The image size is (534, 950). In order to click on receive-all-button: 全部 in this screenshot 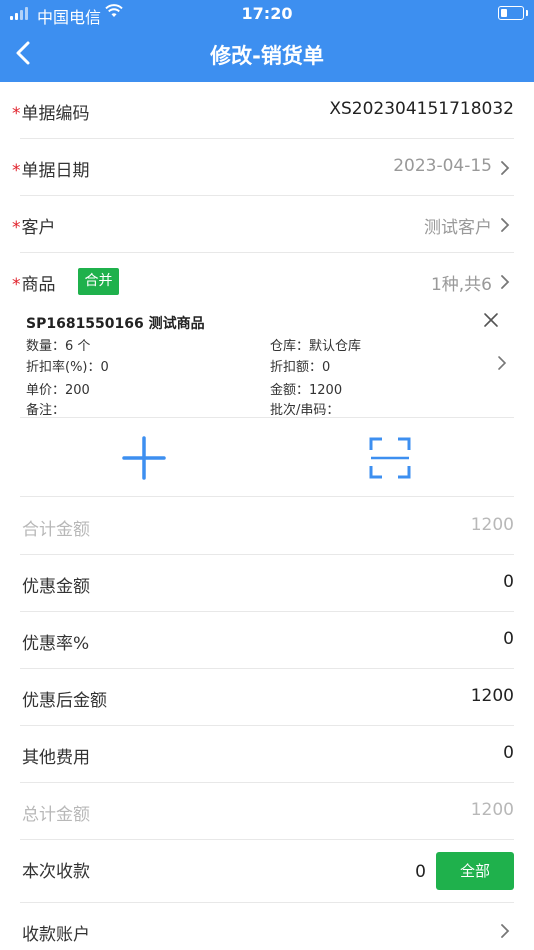, I will do `click(475, 871)`.